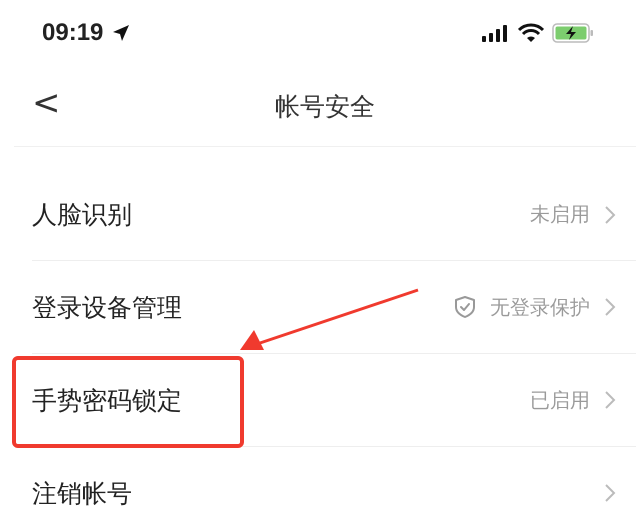 This screenshot has height=508, width=636. Describe the element at coordinates (46, 103) in the screenshot. I see `back-button: <` at that location.